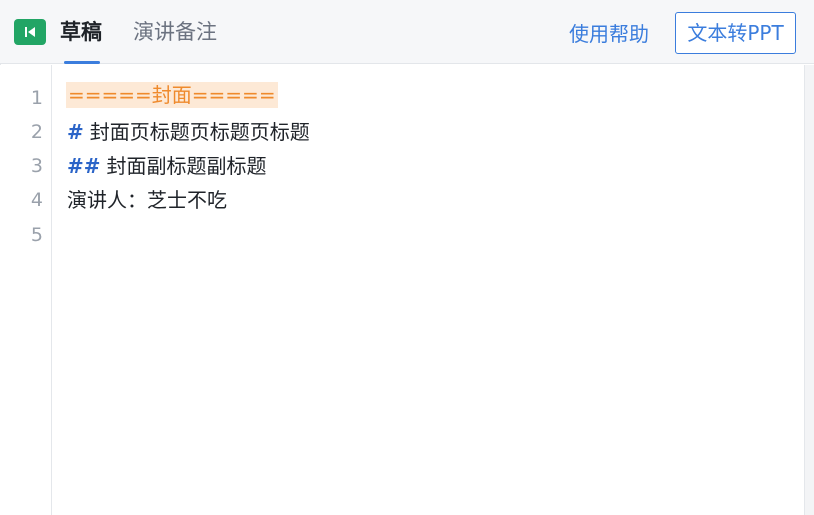 This screenshot has width=814, height=515. What do you see at coordinates (81, 32) in the screenshot?
I see `tab-draft: 草稿` at bounding box center [81, 32].